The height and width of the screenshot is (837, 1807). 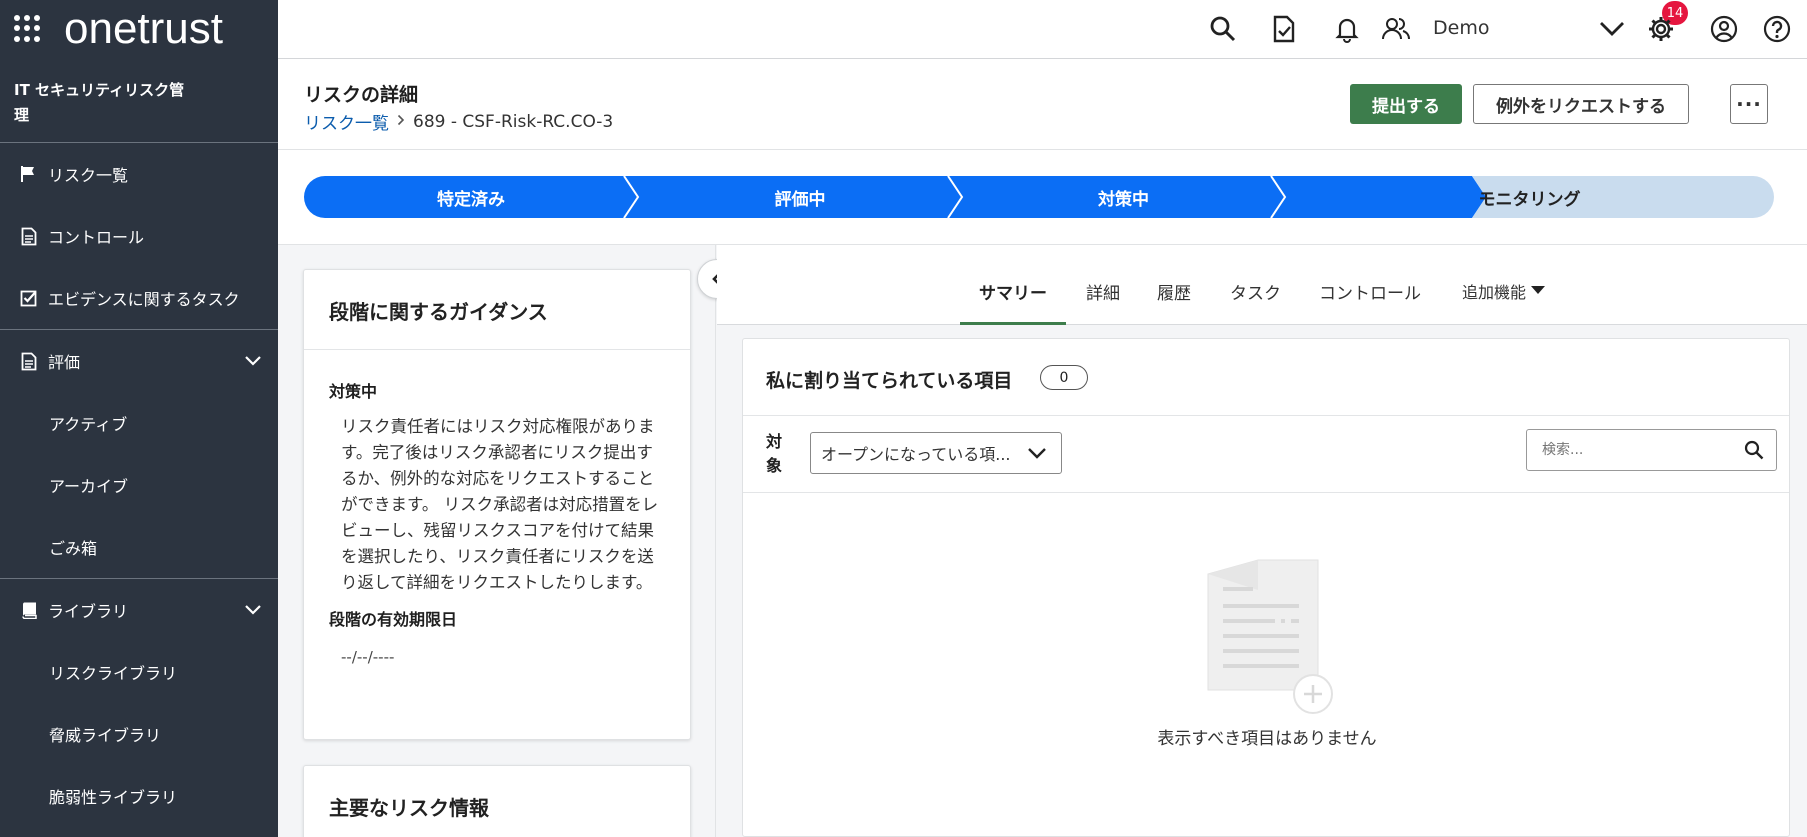 What do you see at coordinates (1123, 197) in the screenshot?
I see `stage-treating: 対策中` at bounding box center [1123, 197].